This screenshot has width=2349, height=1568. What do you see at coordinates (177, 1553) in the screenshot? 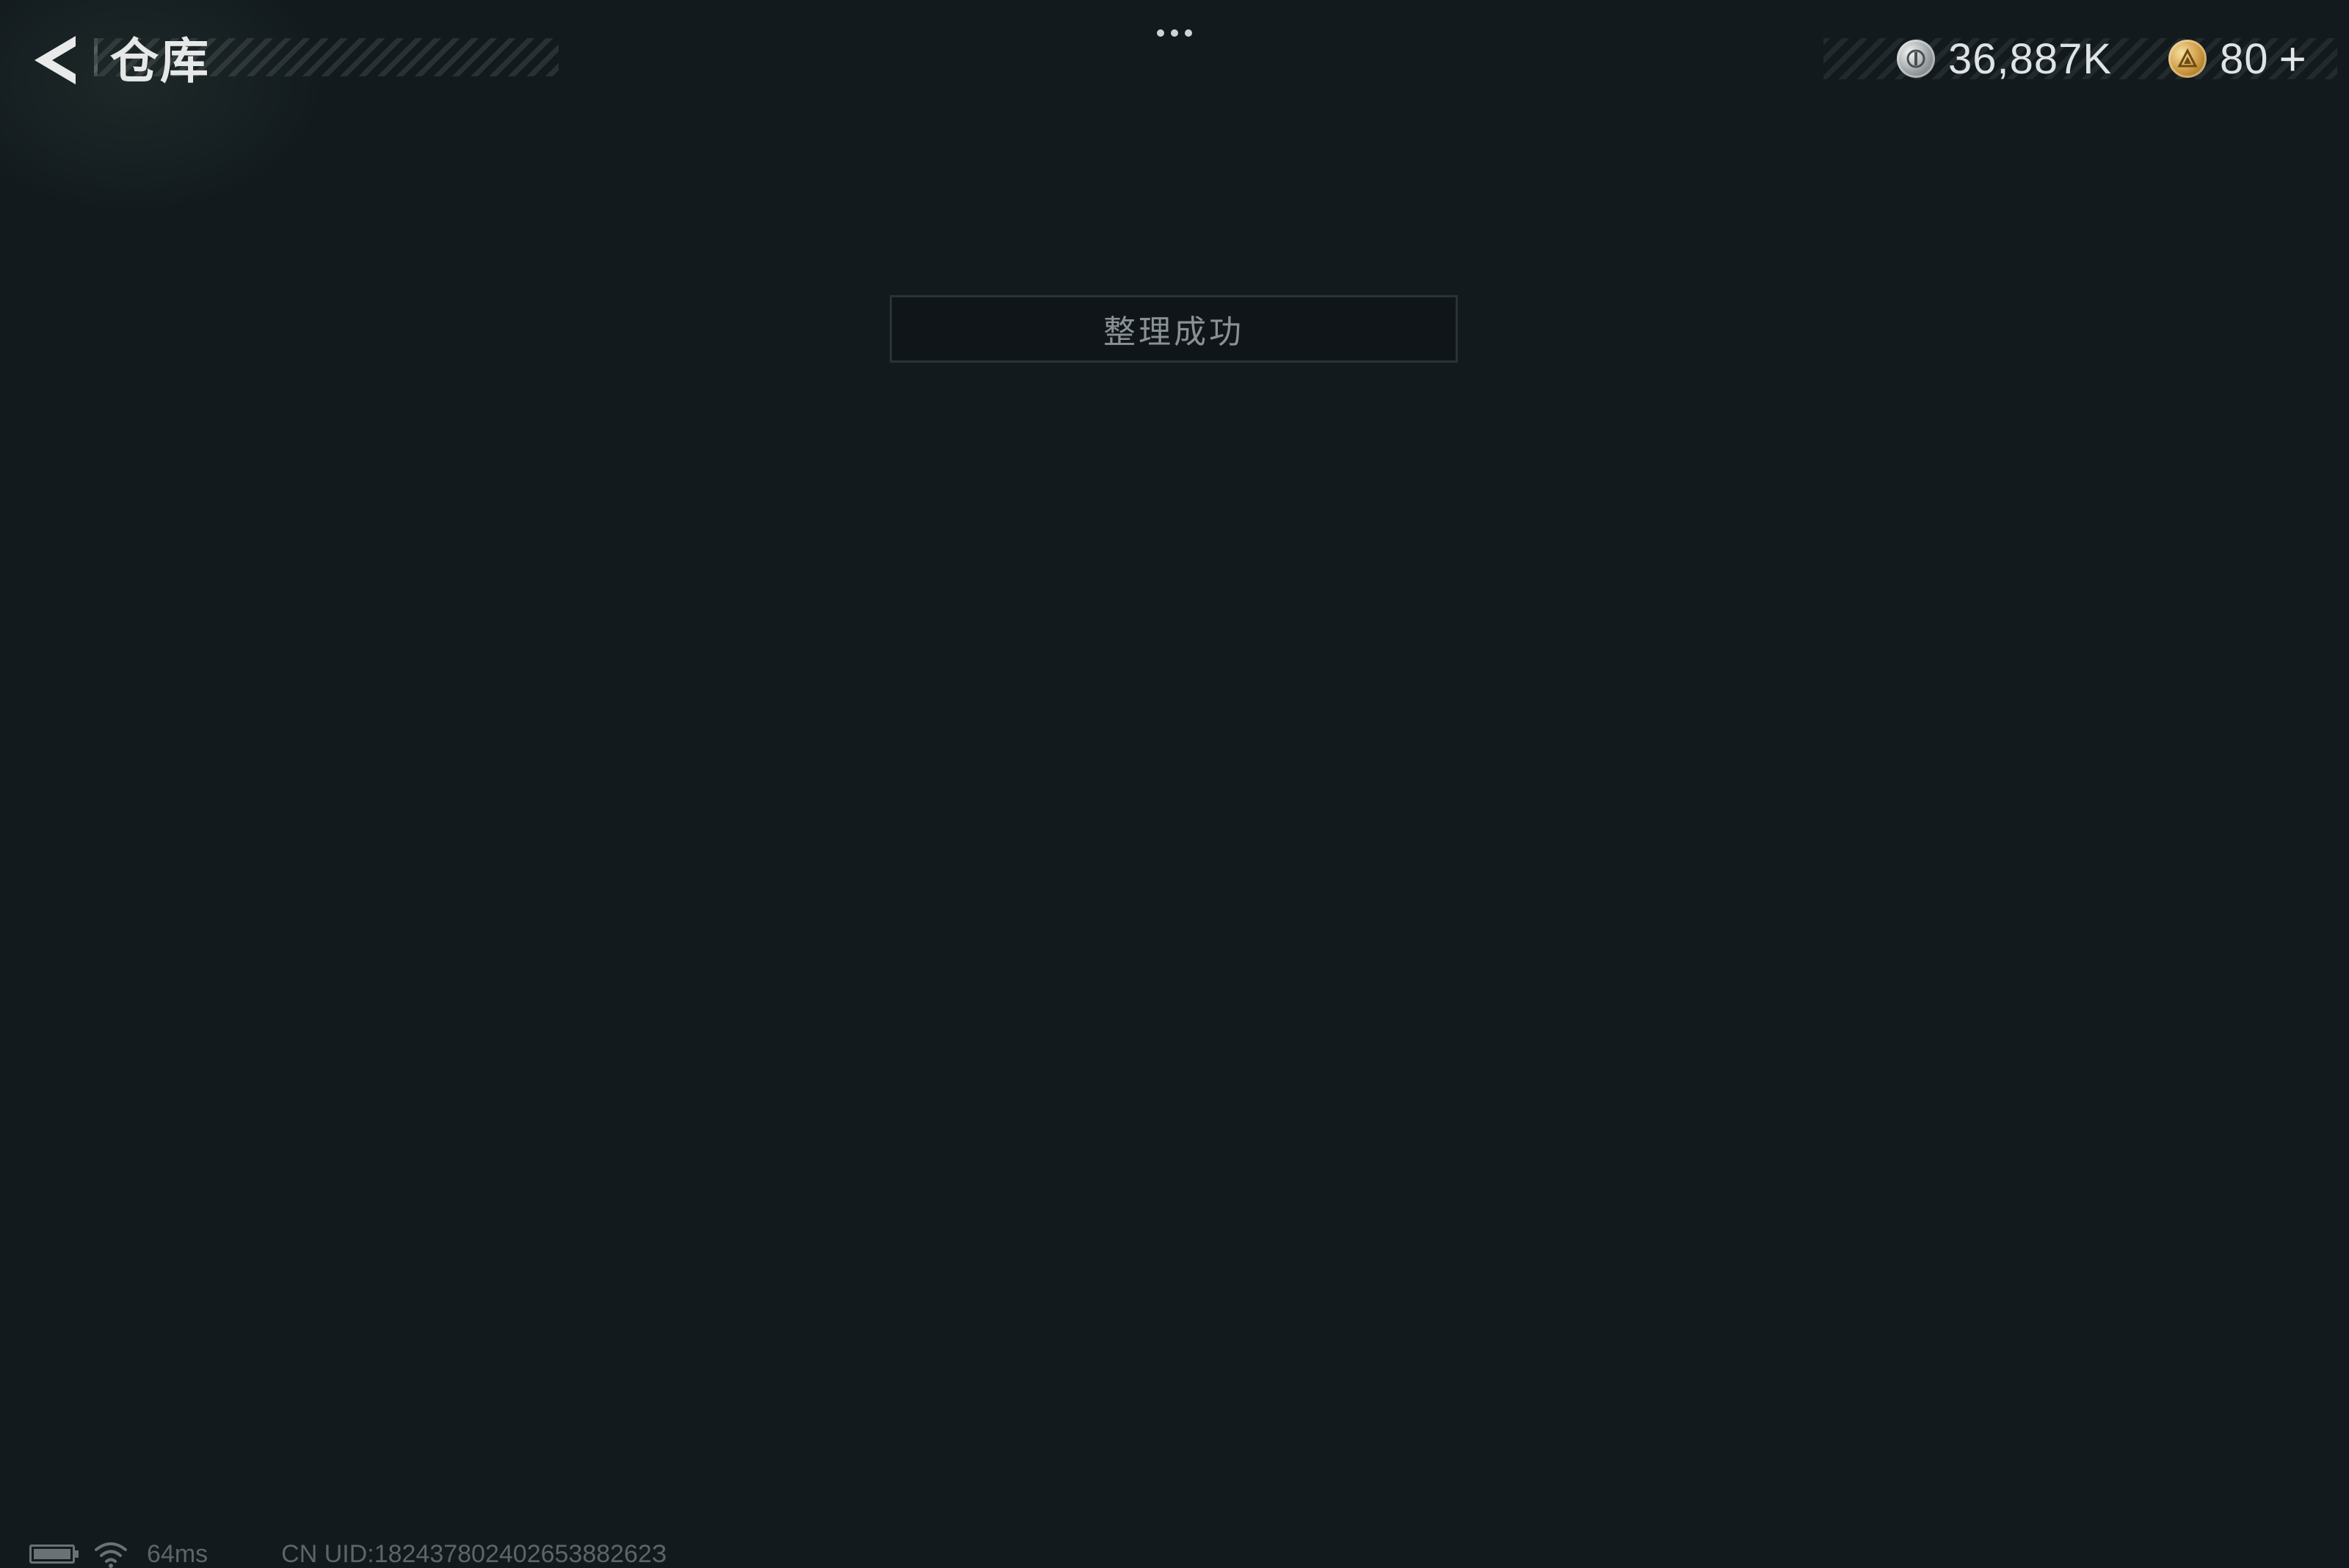
I see `latency-text: 64ms` at bounding box center [177, 1553].